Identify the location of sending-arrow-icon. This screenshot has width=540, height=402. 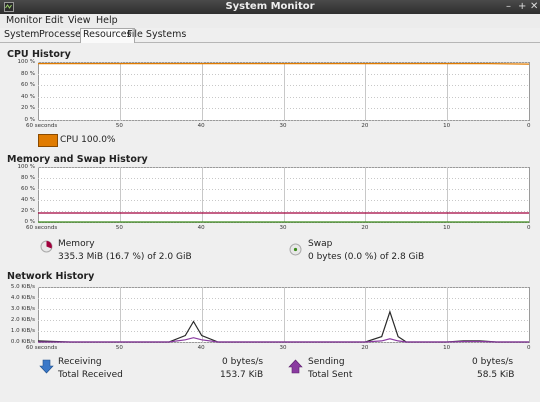
(295, 366).